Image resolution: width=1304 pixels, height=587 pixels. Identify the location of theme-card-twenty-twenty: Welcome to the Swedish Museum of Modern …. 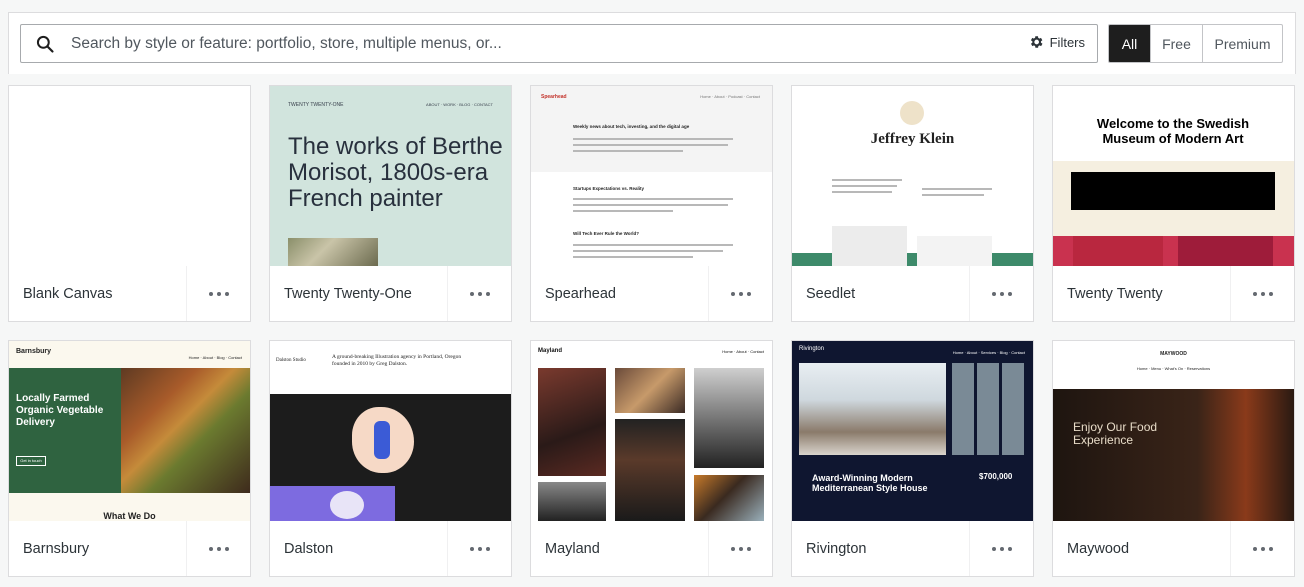
(1173, 203).